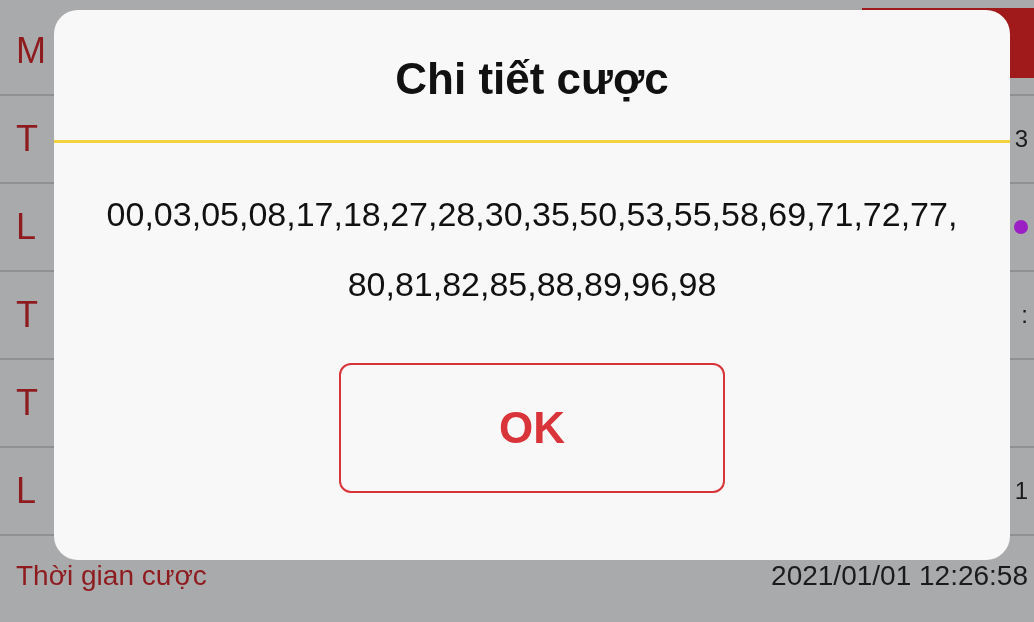 This screenshot has height=622, width=1034. I want to click on row-label: M, so click(31, 51).